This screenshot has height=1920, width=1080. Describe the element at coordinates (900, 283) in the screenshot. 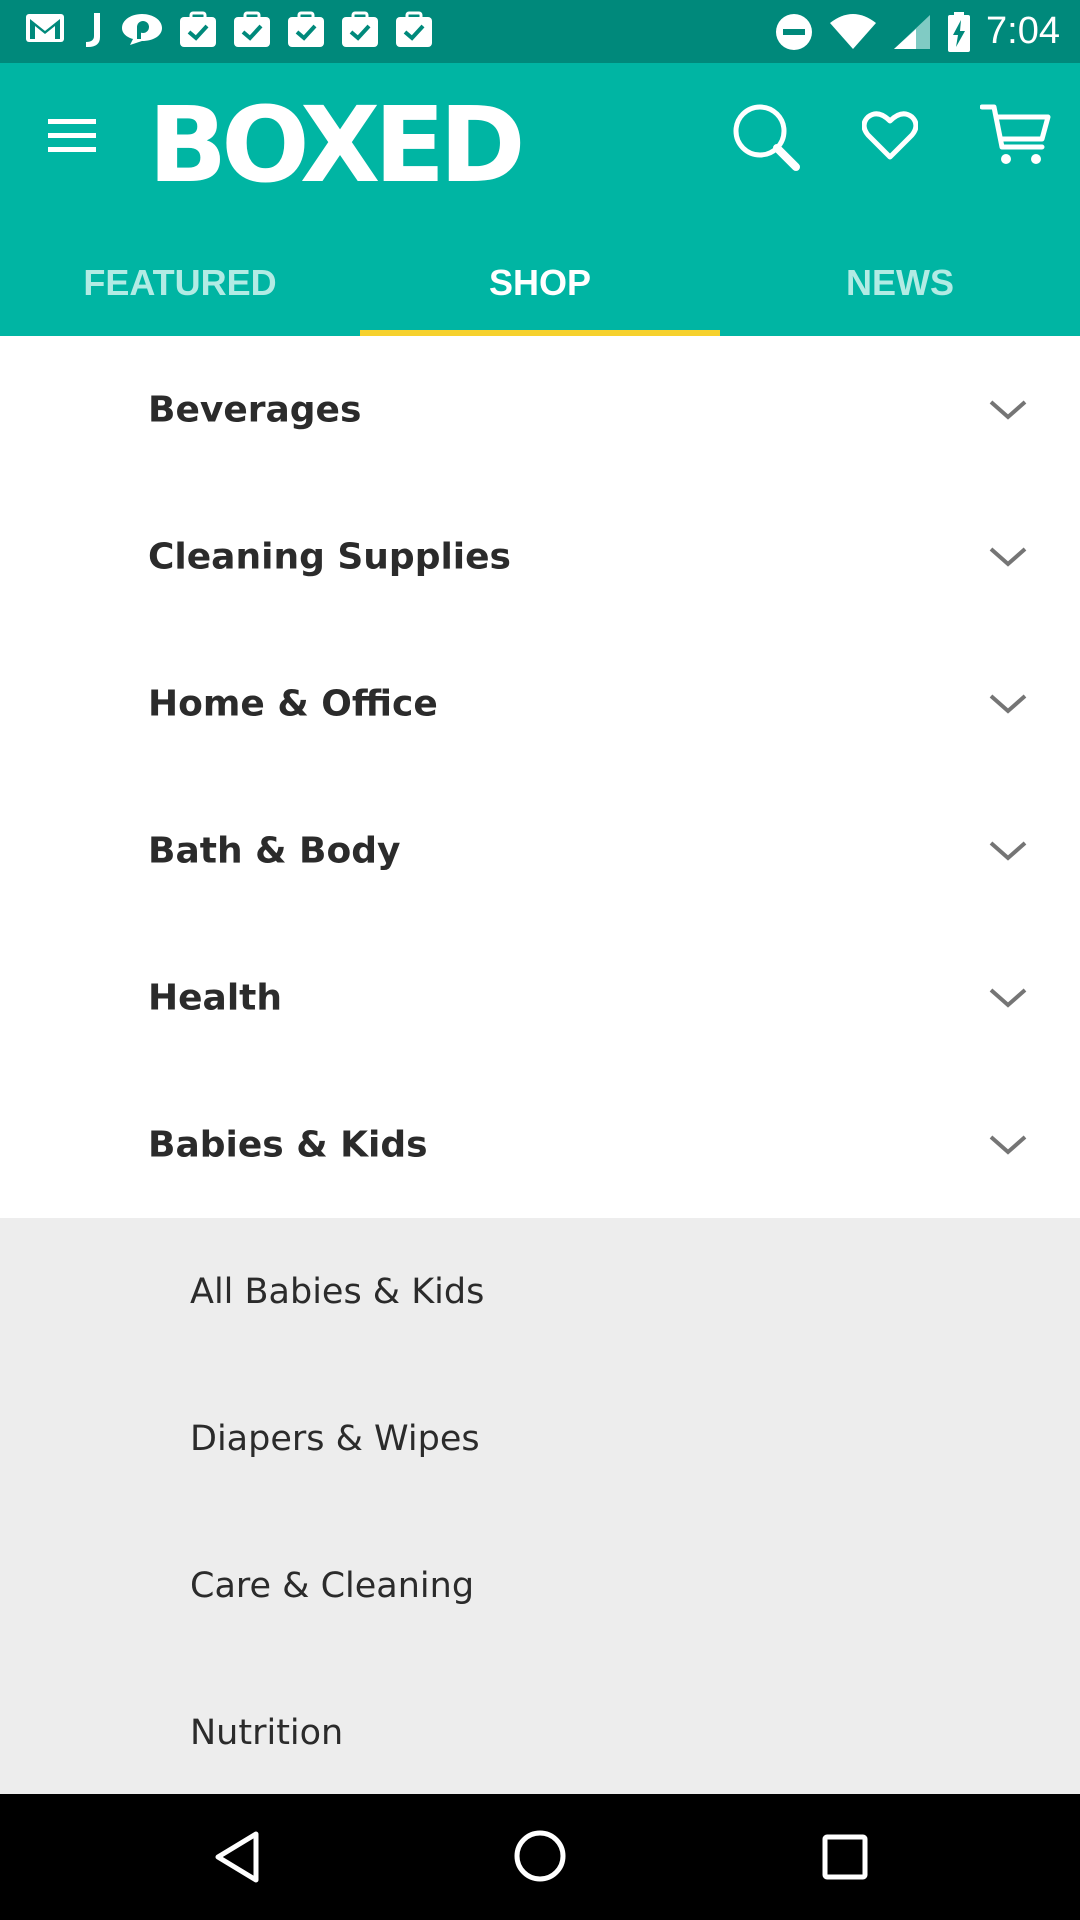

I see `tab-news: NEWS` at that location.